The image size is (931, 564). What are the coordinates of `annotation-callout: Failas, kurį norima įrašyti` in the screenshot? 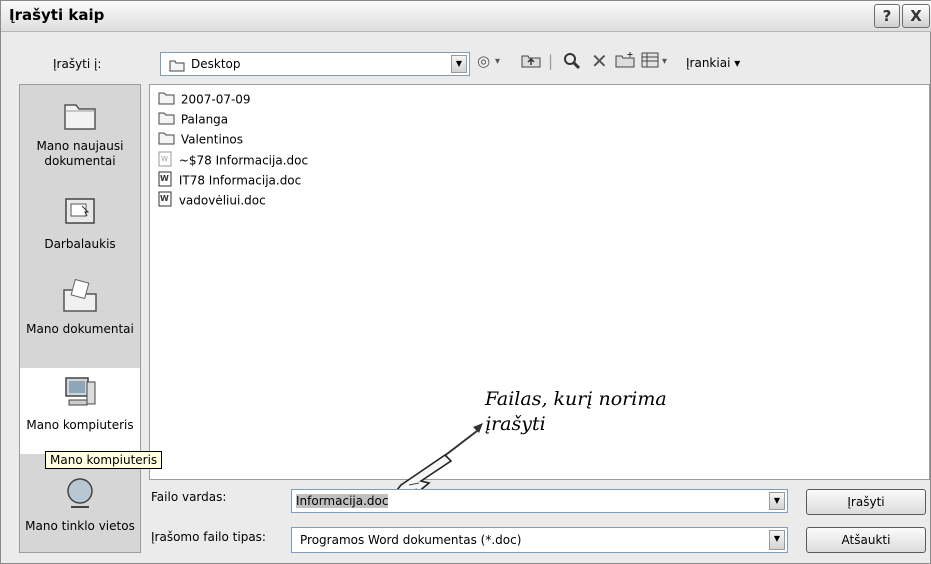 It's located at (576, 412).